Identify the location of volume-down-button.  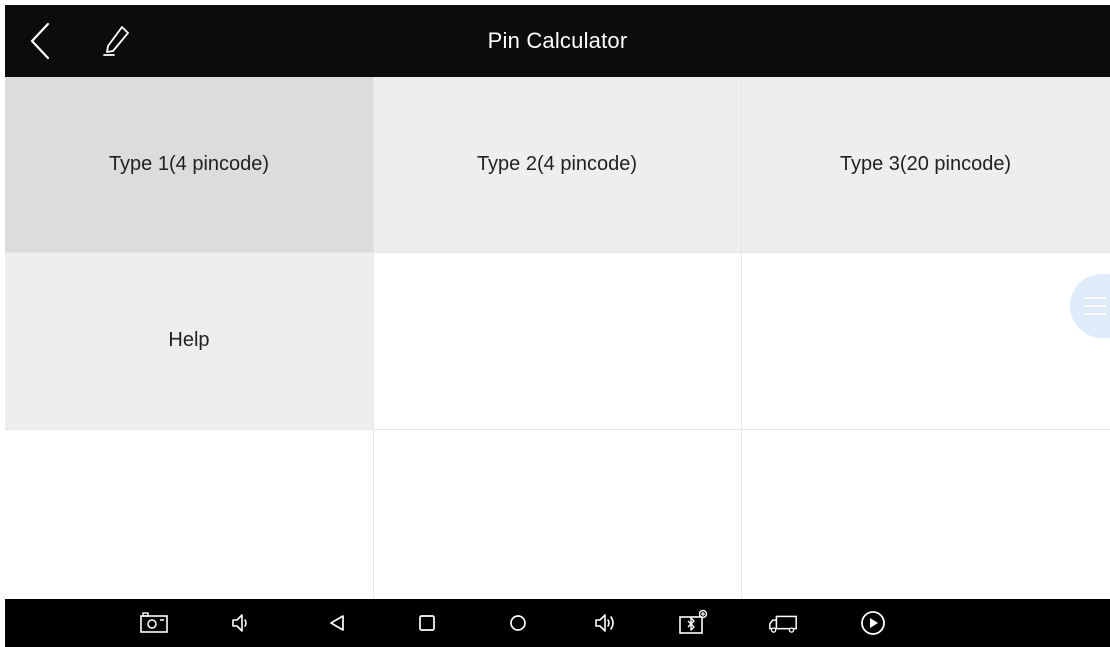
(241, 623).